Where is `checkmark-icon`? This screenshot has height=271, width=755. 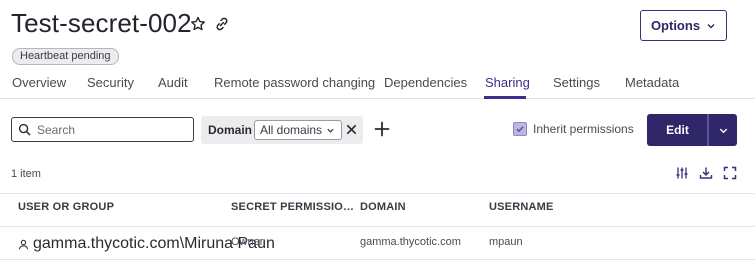
checkmark-icon is located at coordinates (520, 129).